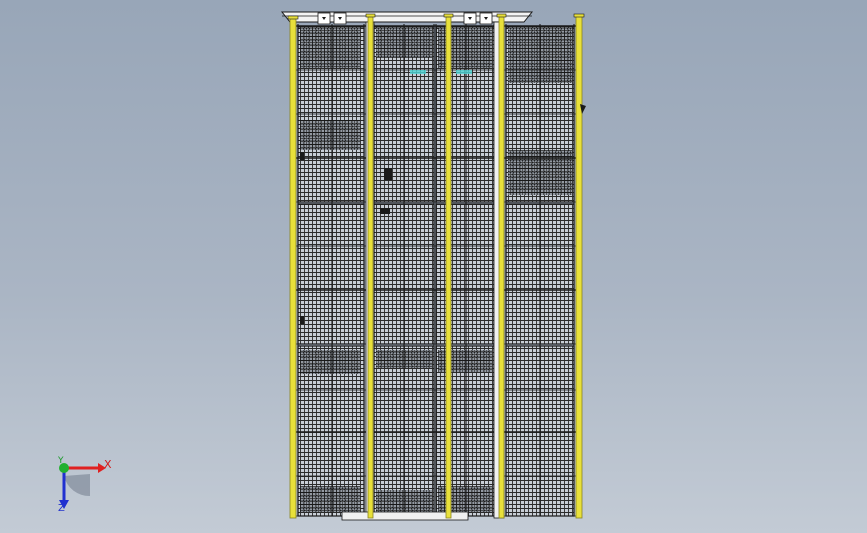  What do you see at coordinates (61, 461) in the screenshot?
I see `y-axis-label: Y` at bounding box center [61, 461].